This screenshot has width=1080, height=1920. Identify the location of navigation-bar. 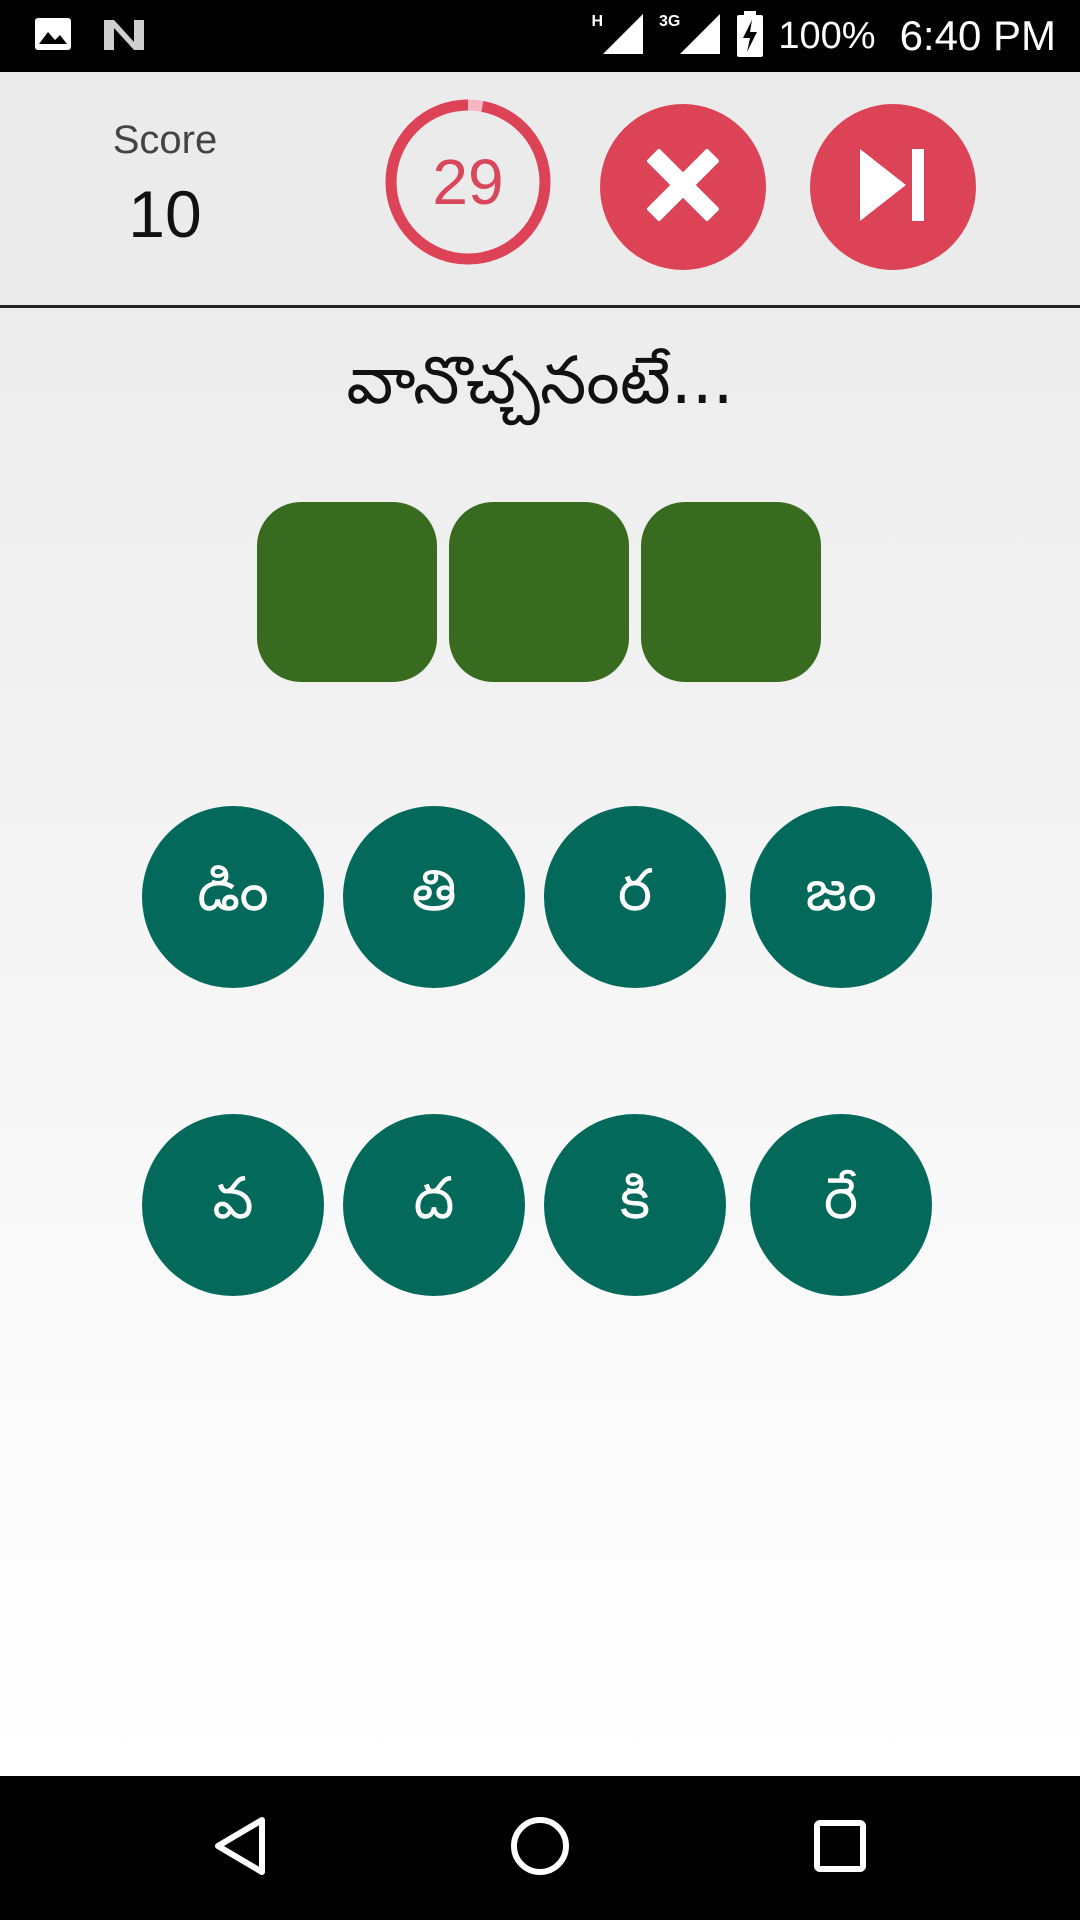
(540, 1848).